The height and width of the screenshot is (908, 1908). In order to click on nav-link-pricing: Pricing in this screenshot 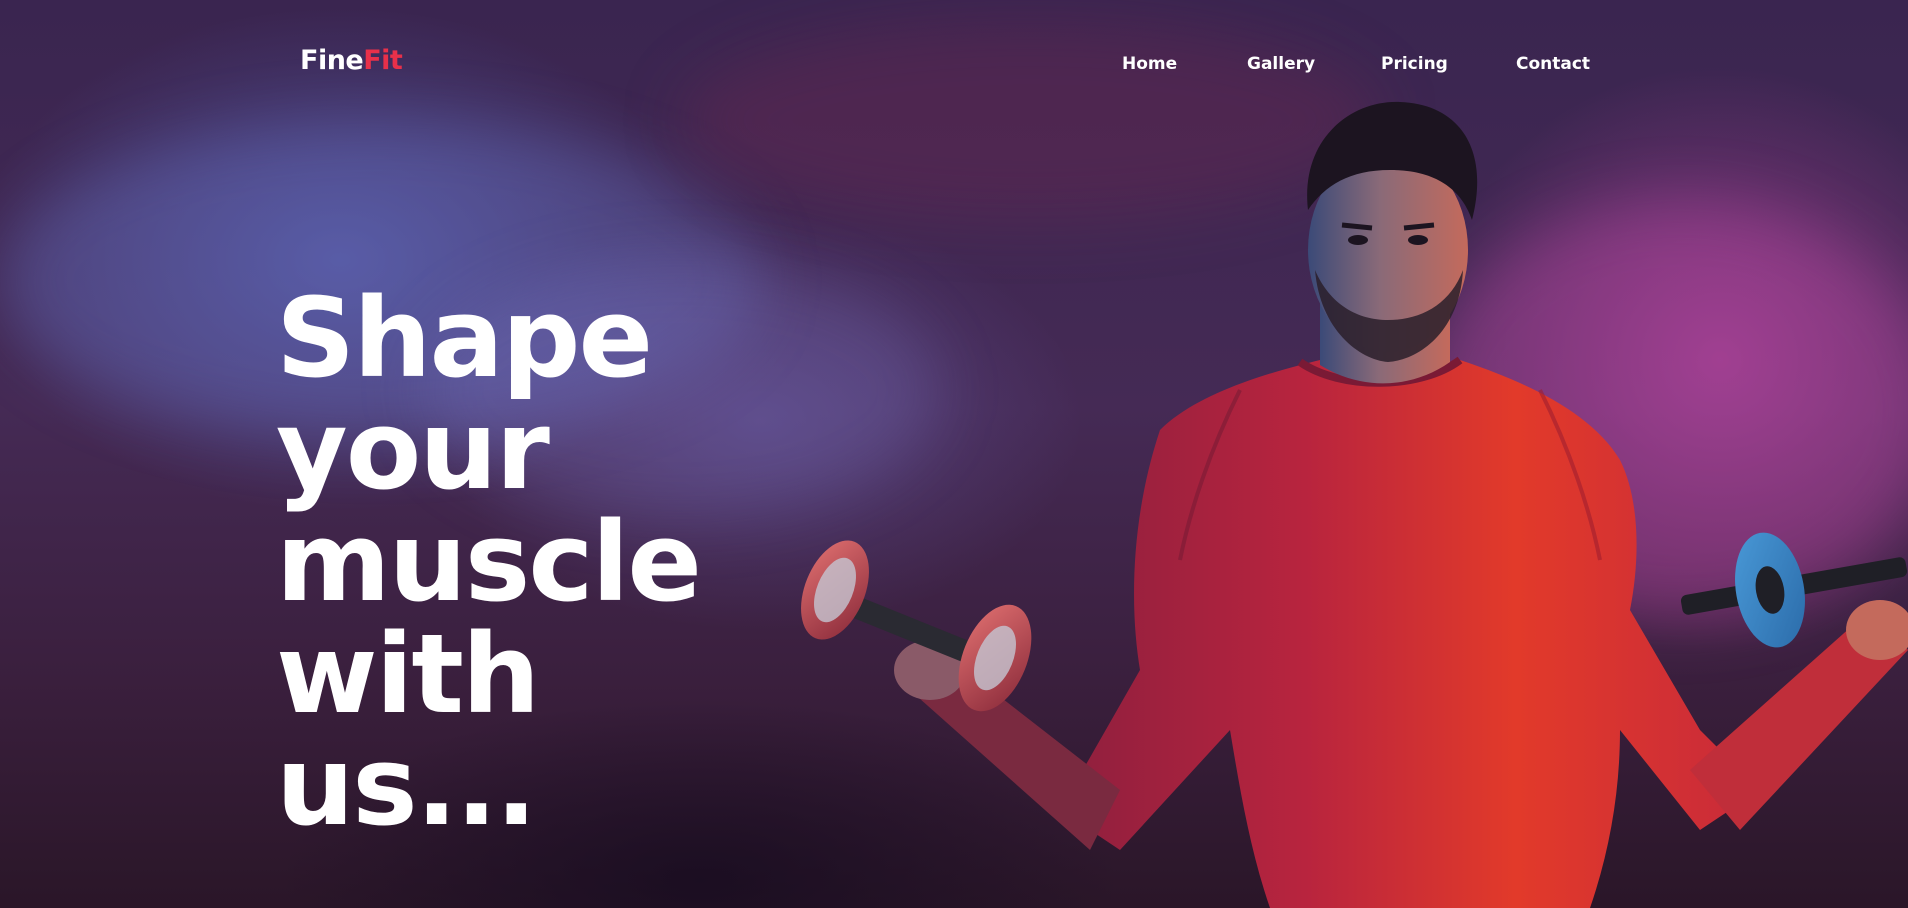, I will do `click(1414, 64)`.